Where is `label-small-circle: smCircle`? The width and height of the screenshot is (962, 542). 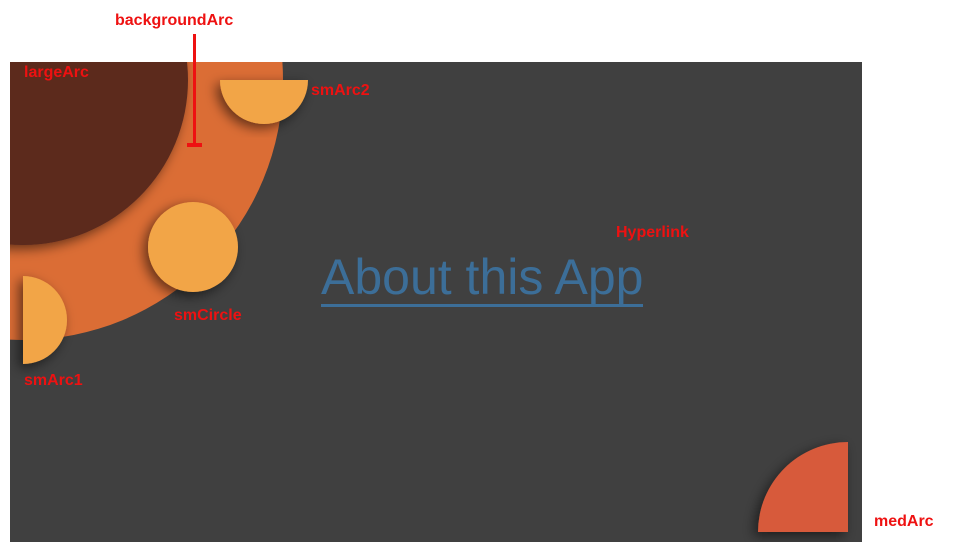
label-small-circle: smCircle is located at coordinates (208, 315).